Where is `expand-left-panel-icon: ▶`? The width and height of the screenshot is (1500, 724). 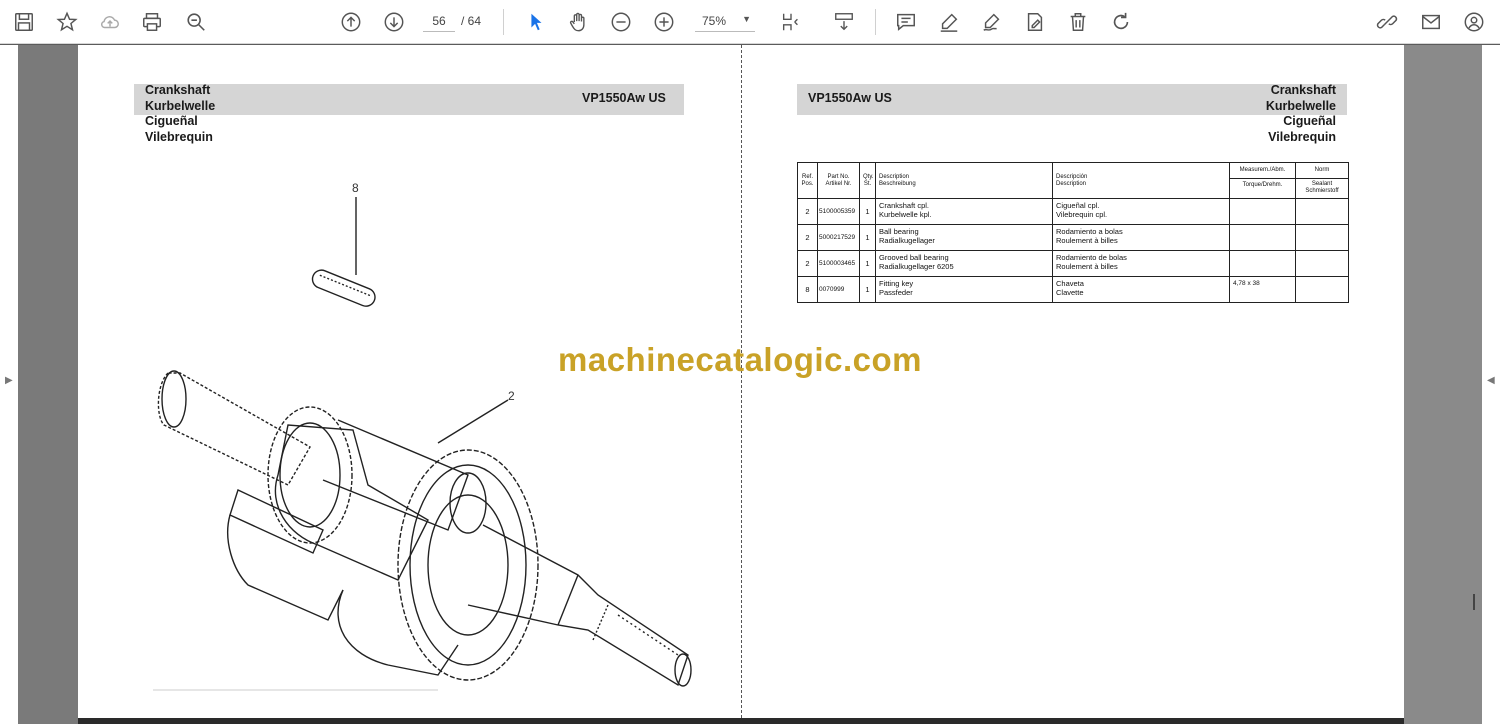 expand-left-panel-icon: ▶ is located at coordinates (9, 380).